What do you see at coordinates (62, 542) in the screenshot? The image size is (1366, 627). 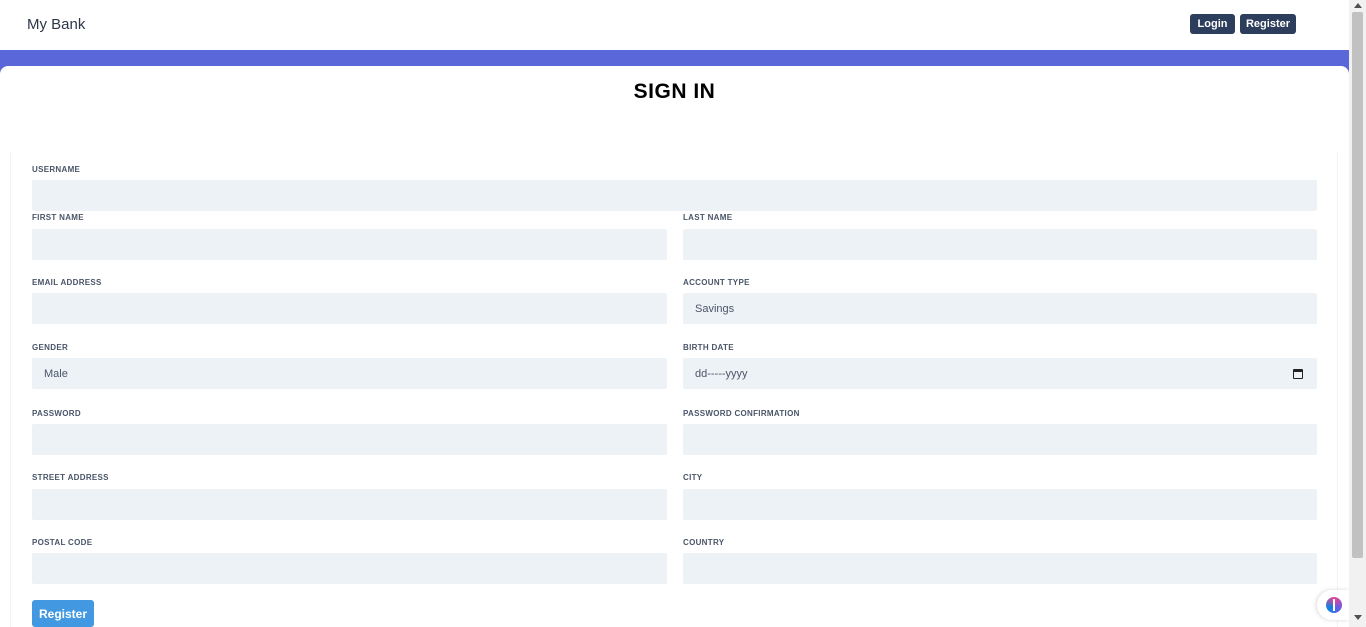 I see `postal-code-label: POSTAL CODE` at bounding box center [62, 542].